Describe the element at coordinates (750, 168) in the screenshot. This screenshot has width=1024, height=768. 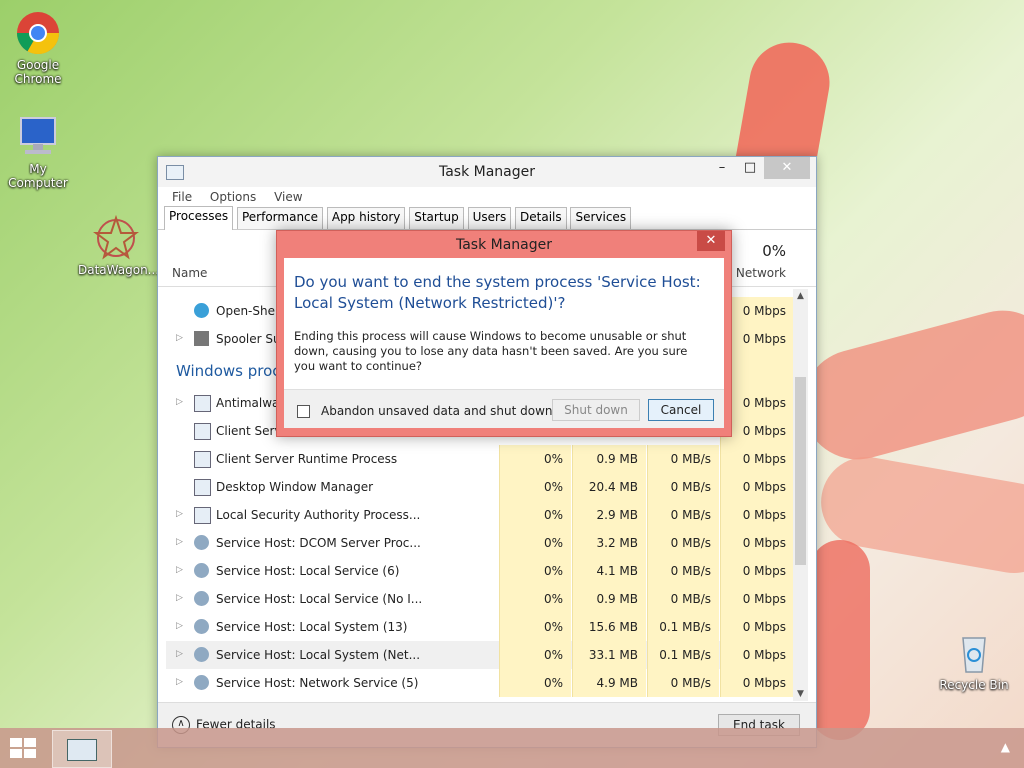
I see `maximize-button: □` at that location.